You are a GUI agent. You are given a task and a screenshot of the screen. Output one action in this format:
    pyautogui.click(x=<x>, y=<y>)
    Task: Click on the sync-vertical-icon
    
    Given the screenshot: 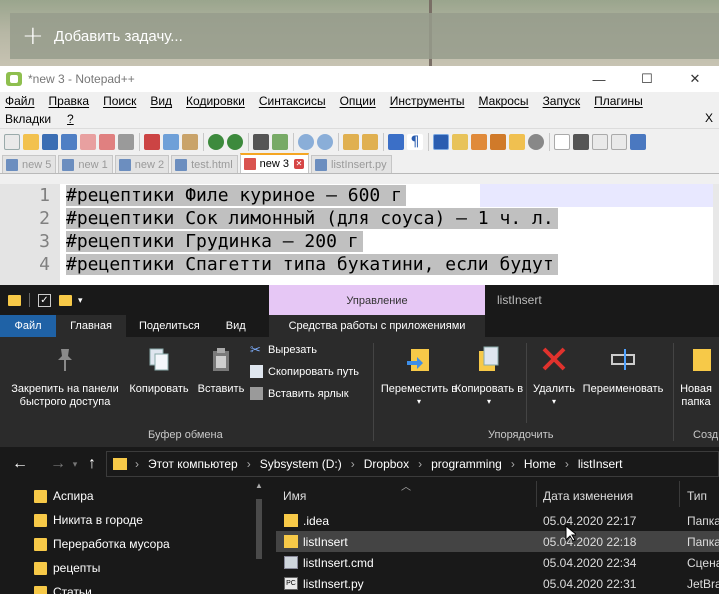 What is the action you would take?
    pyautogui.click(x=351, y=141)
    